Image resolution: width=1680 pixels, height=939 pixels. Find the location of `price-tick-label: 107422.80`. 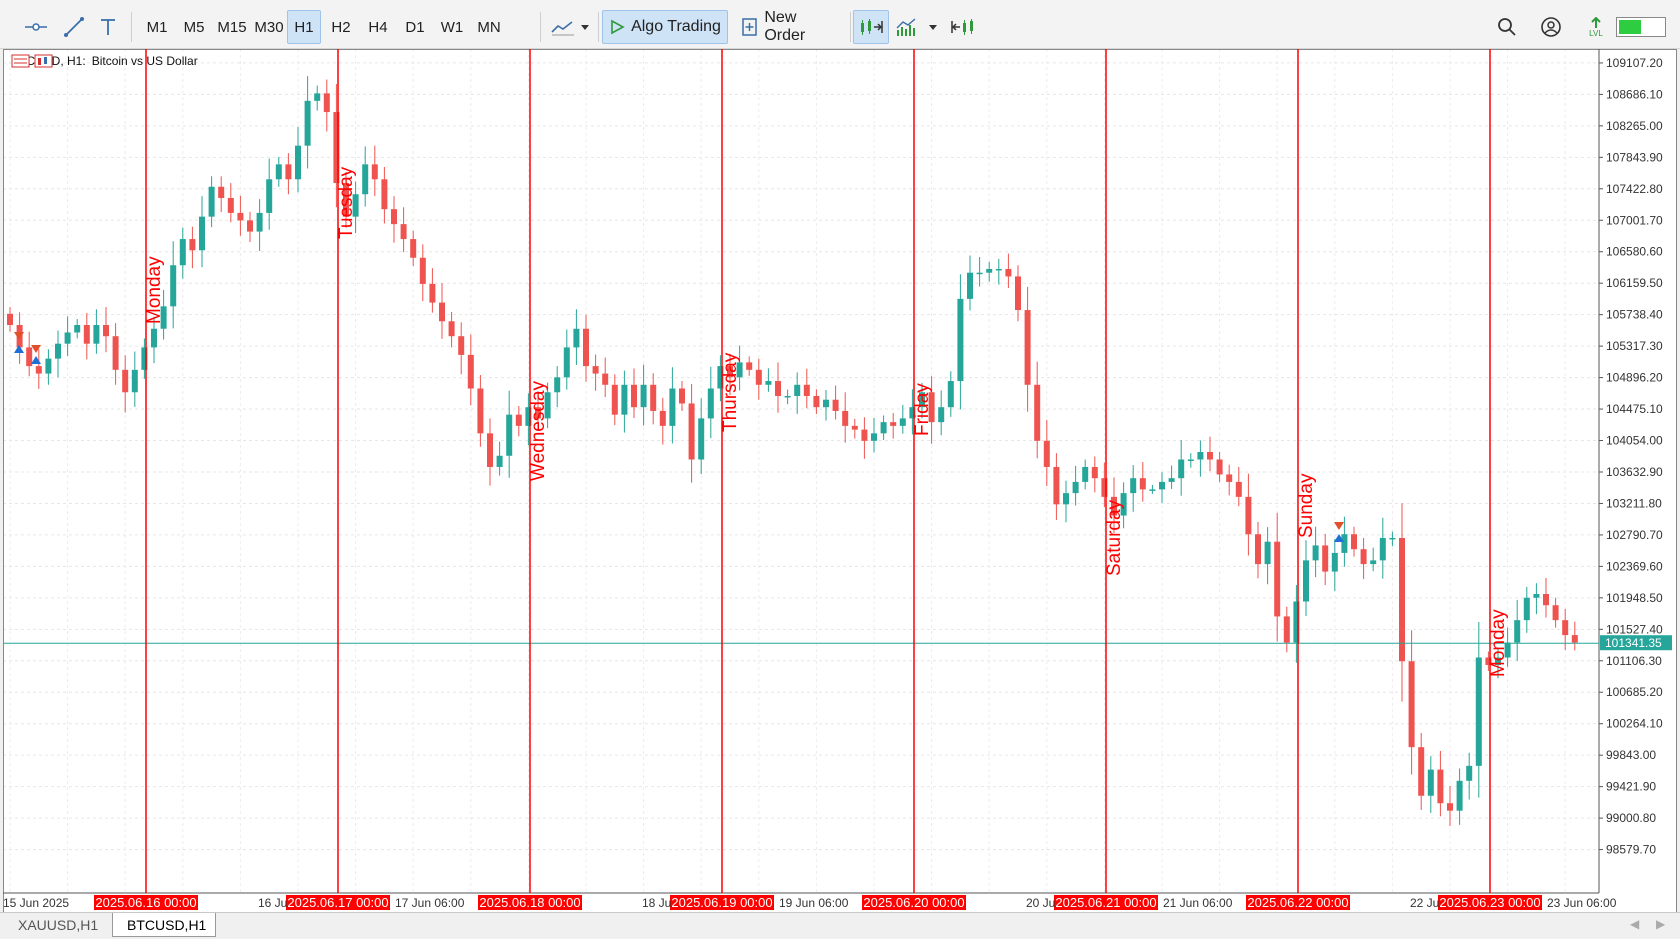

price-tick-label: 107422.80 is located at coordinates (1634, 189).